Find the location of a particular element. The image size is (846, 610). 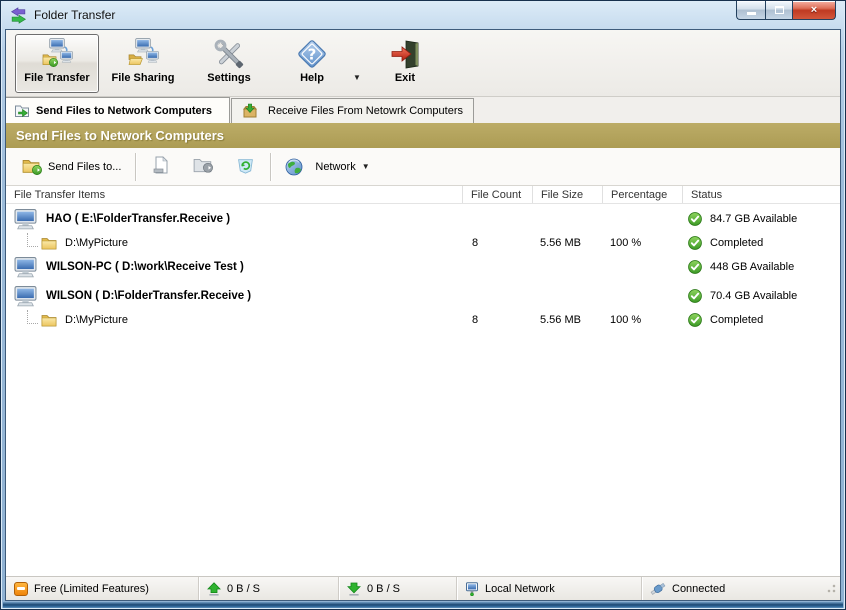

settings-button: Settings is located at coordinates (229, 63).